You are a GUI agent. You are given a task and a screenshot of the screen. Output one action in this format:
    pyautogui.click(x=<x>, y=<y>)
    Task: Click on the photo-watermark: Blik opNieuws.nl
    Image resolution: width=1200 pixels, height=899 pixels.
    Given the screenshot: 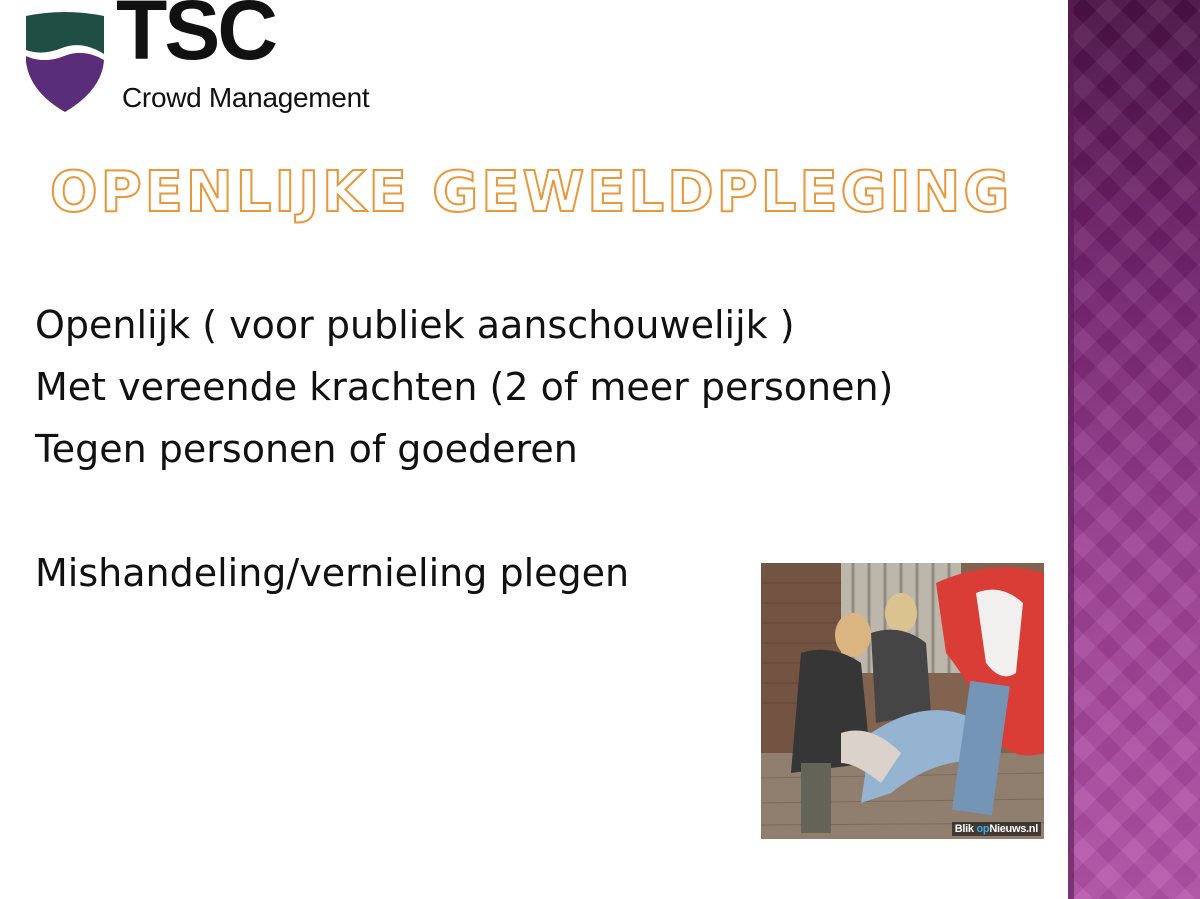 What is the action you would take?
    pyautogui.click(x=996, y=829)
    